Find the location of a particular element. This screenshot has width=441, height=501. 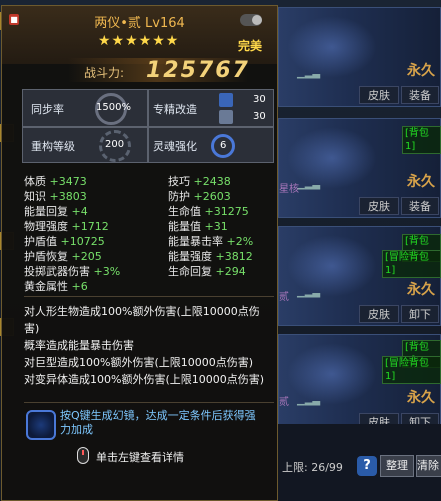

power-label: 战斗力: is located at coordinates (104, 73).